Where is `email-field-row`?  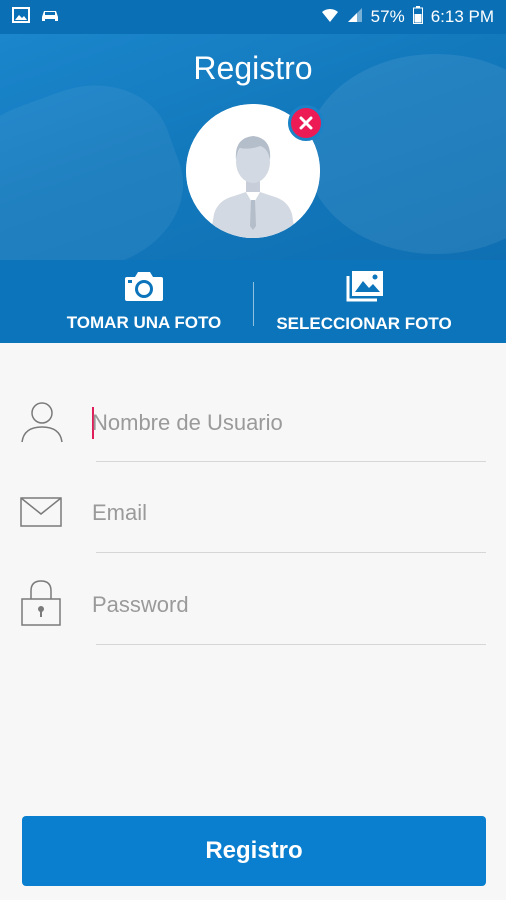
email-field-row is located at coordinates (253, 528).